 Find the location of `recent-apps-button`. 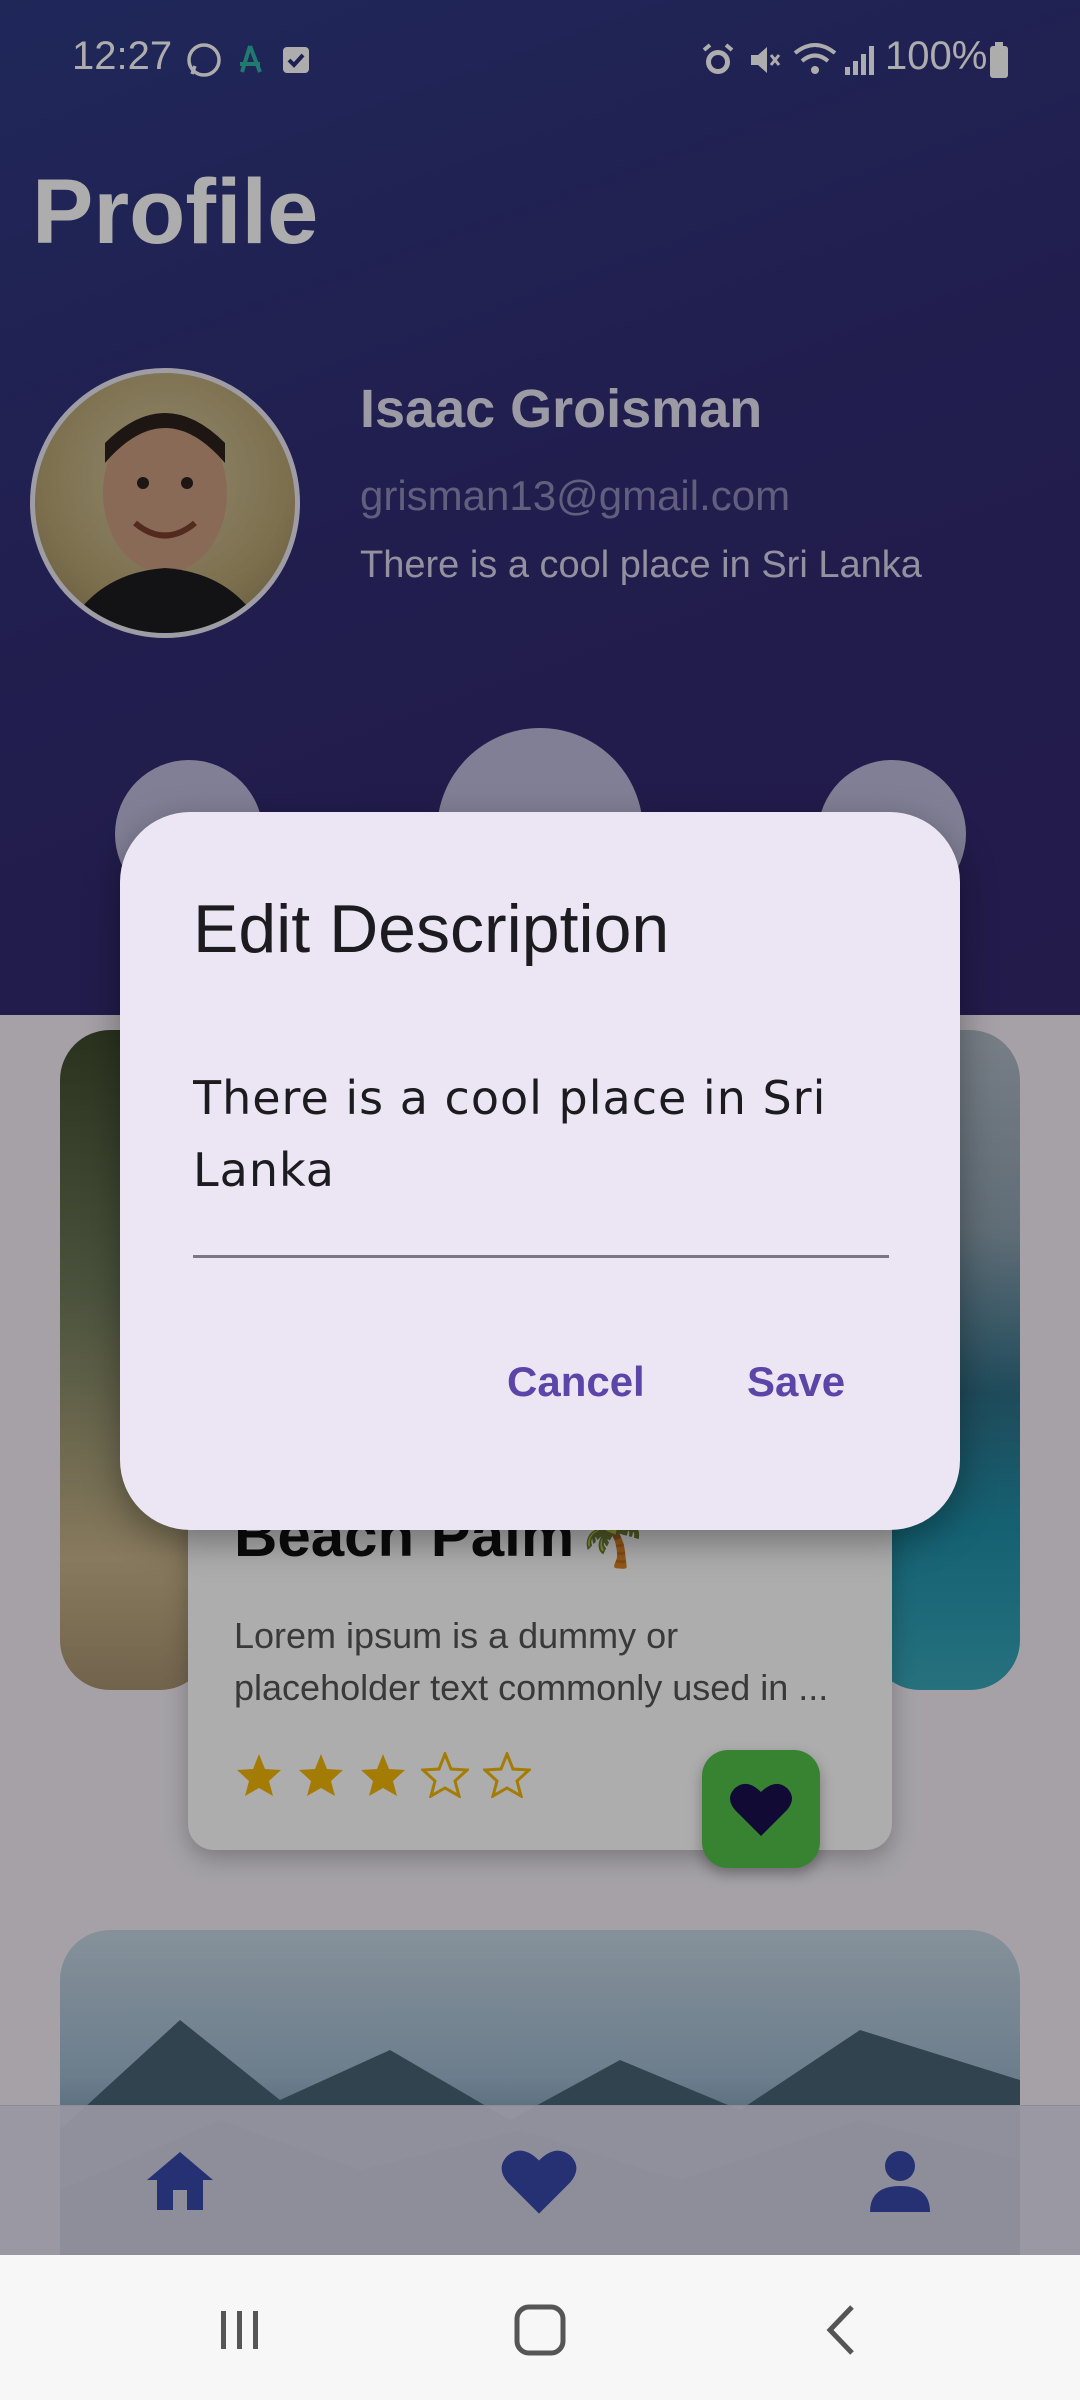

recent-apps-button is located at coordinates (240, 2330).